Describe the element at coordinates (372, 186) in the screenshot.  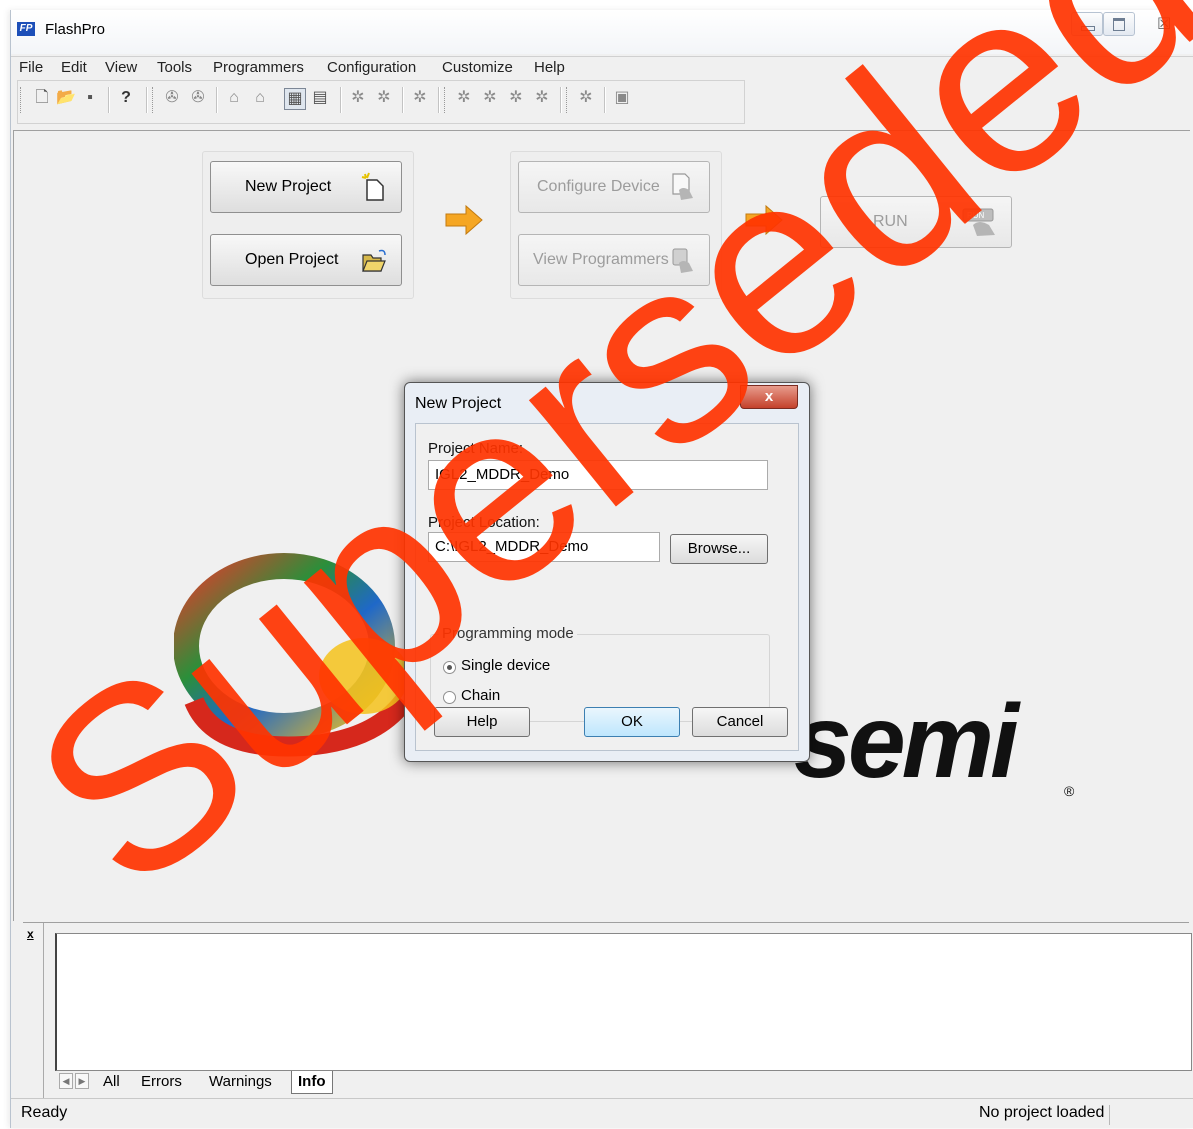
I see `new-document-icon` at that location.